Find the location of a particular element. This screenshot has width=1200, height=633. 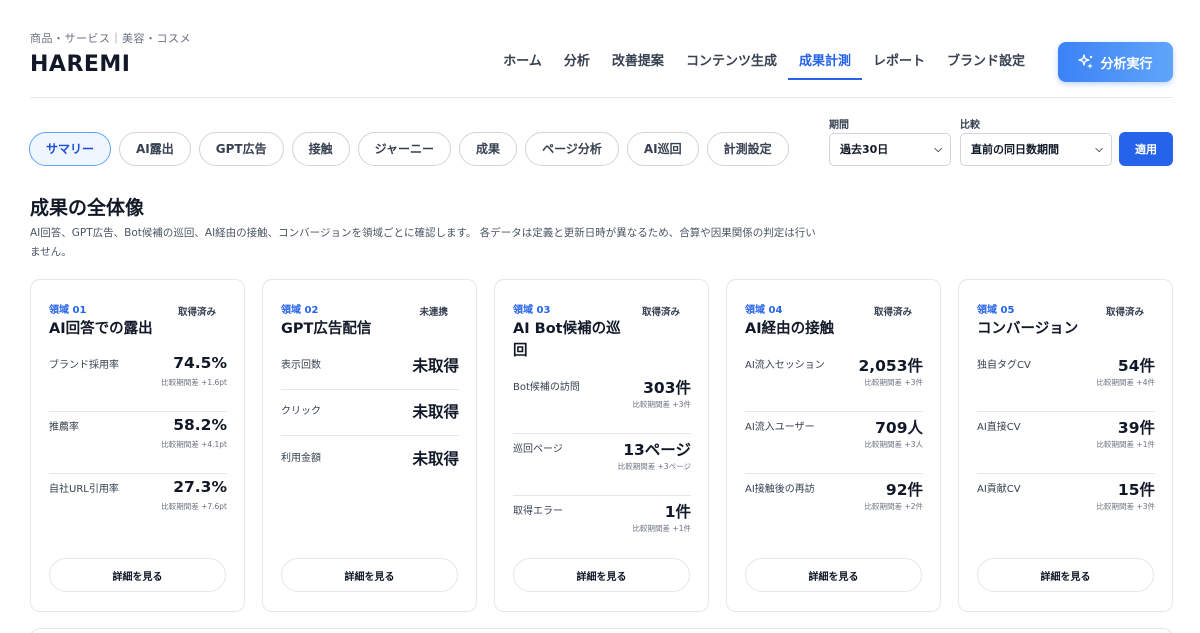

compare-select: 直前の同日数期間 ⌵ is located at coordinates (1036, 149).